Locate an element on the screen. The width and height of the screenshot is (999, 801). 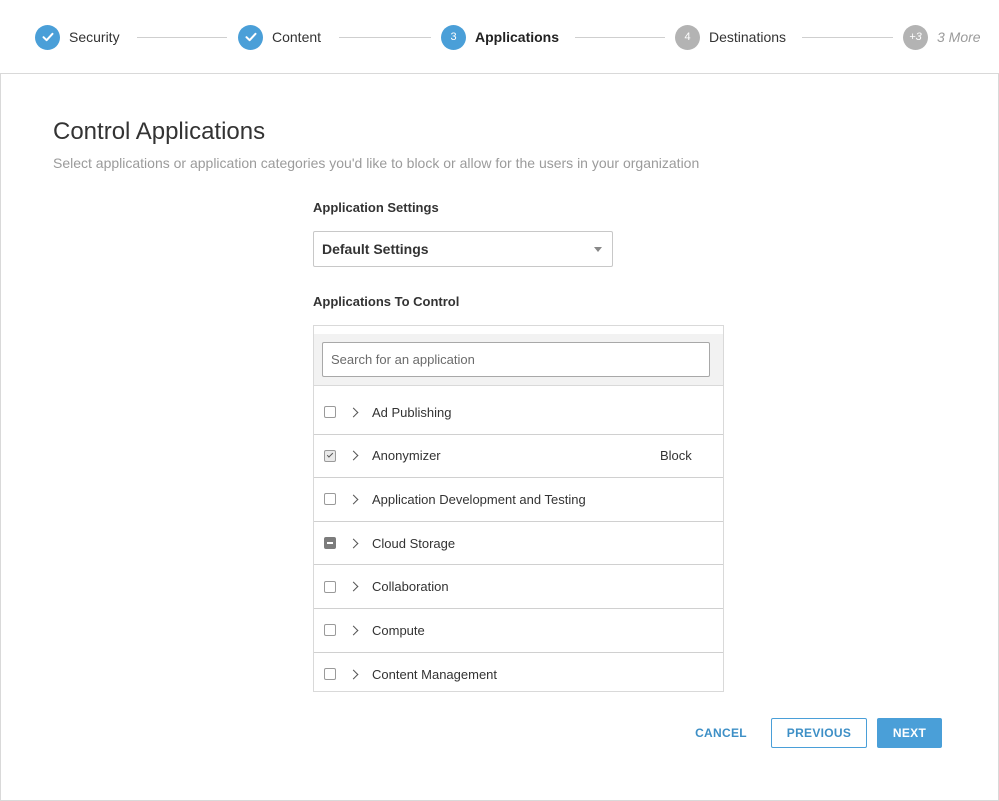
applications-to-control-label: Applications To Control is located at coordinates (386, 301).